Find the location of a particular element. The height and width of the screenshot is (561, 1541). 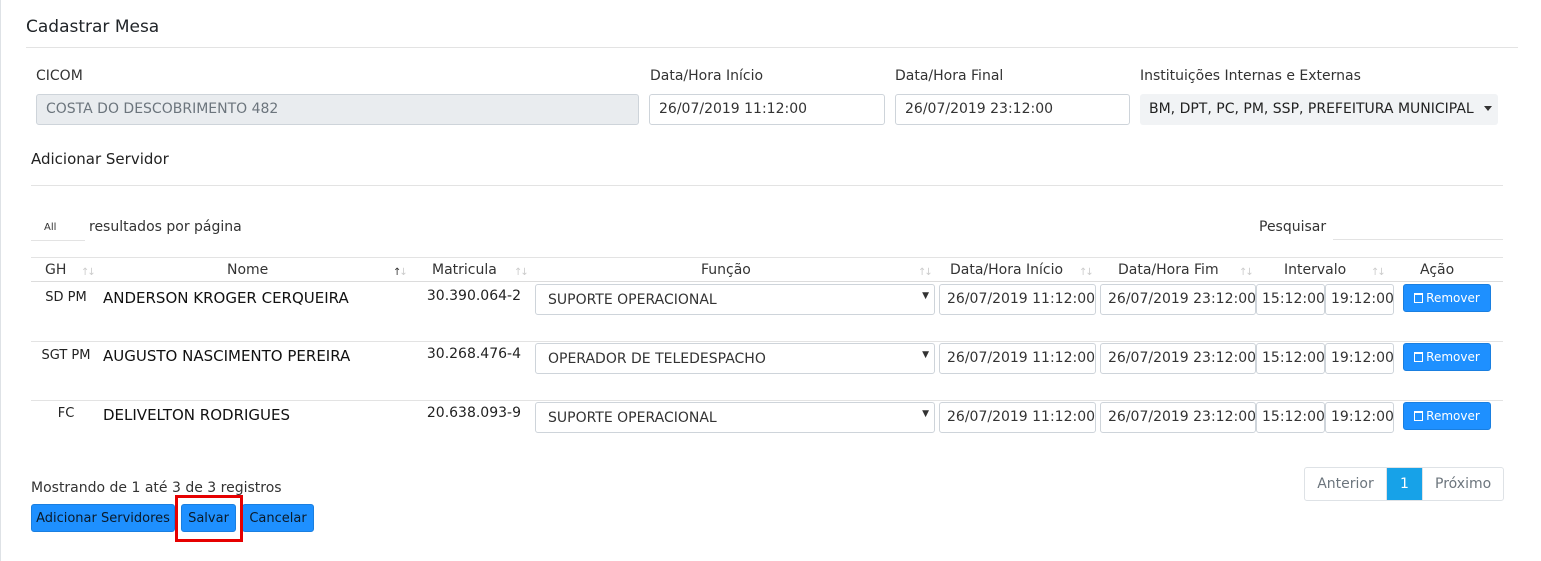

funcao-select: OPERADOR DE TELEDESPACHO ▼ is located at coordinates (735, 358).